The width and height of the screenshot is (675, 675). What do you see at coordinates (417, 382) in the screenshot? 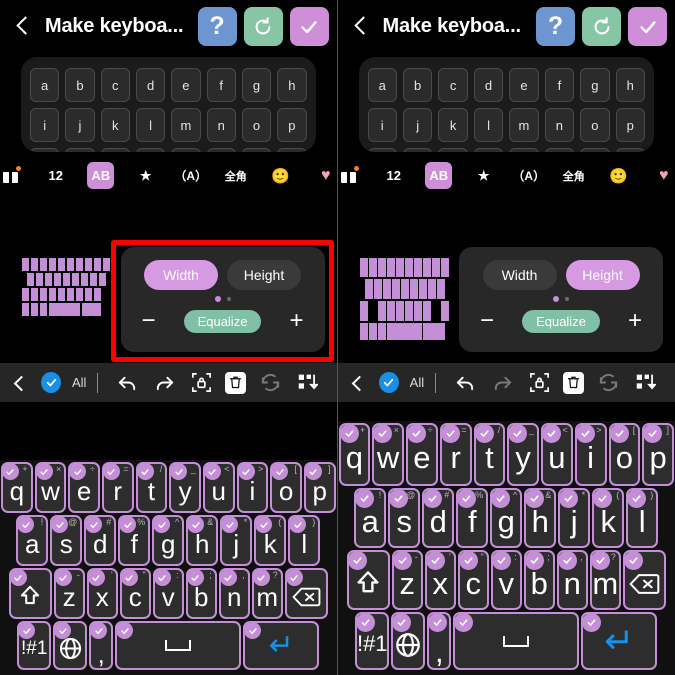
I see `all-label: All` at bounding box center [417, 382].